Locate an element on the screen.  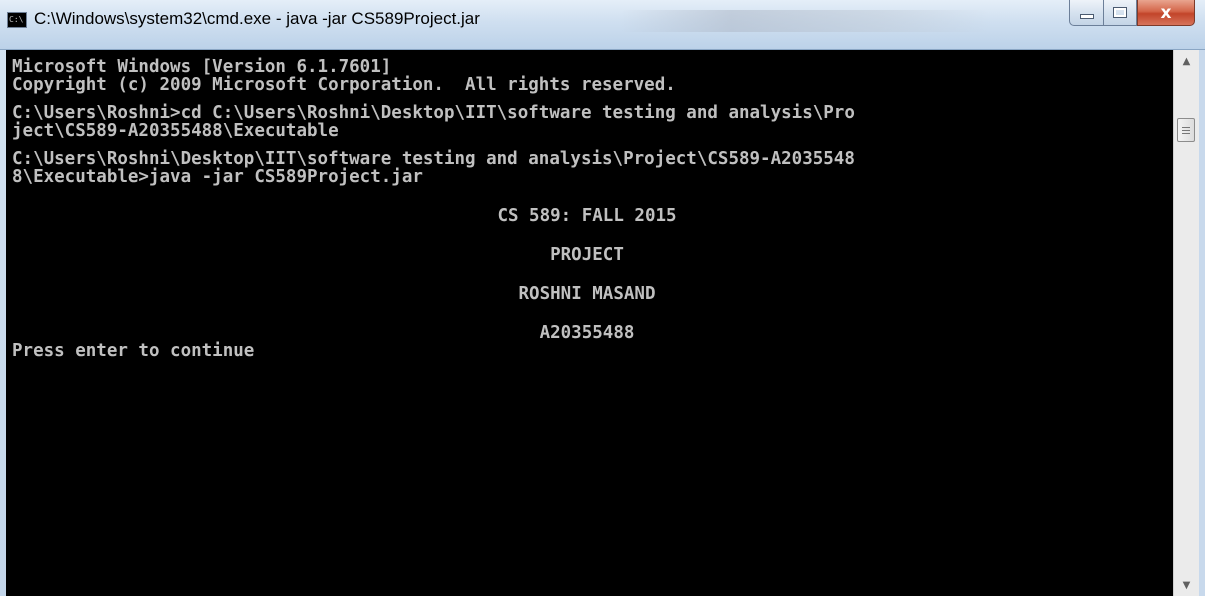
console-line: ject\CS589-A20355488\Executable is located at coordinates (175, 131).